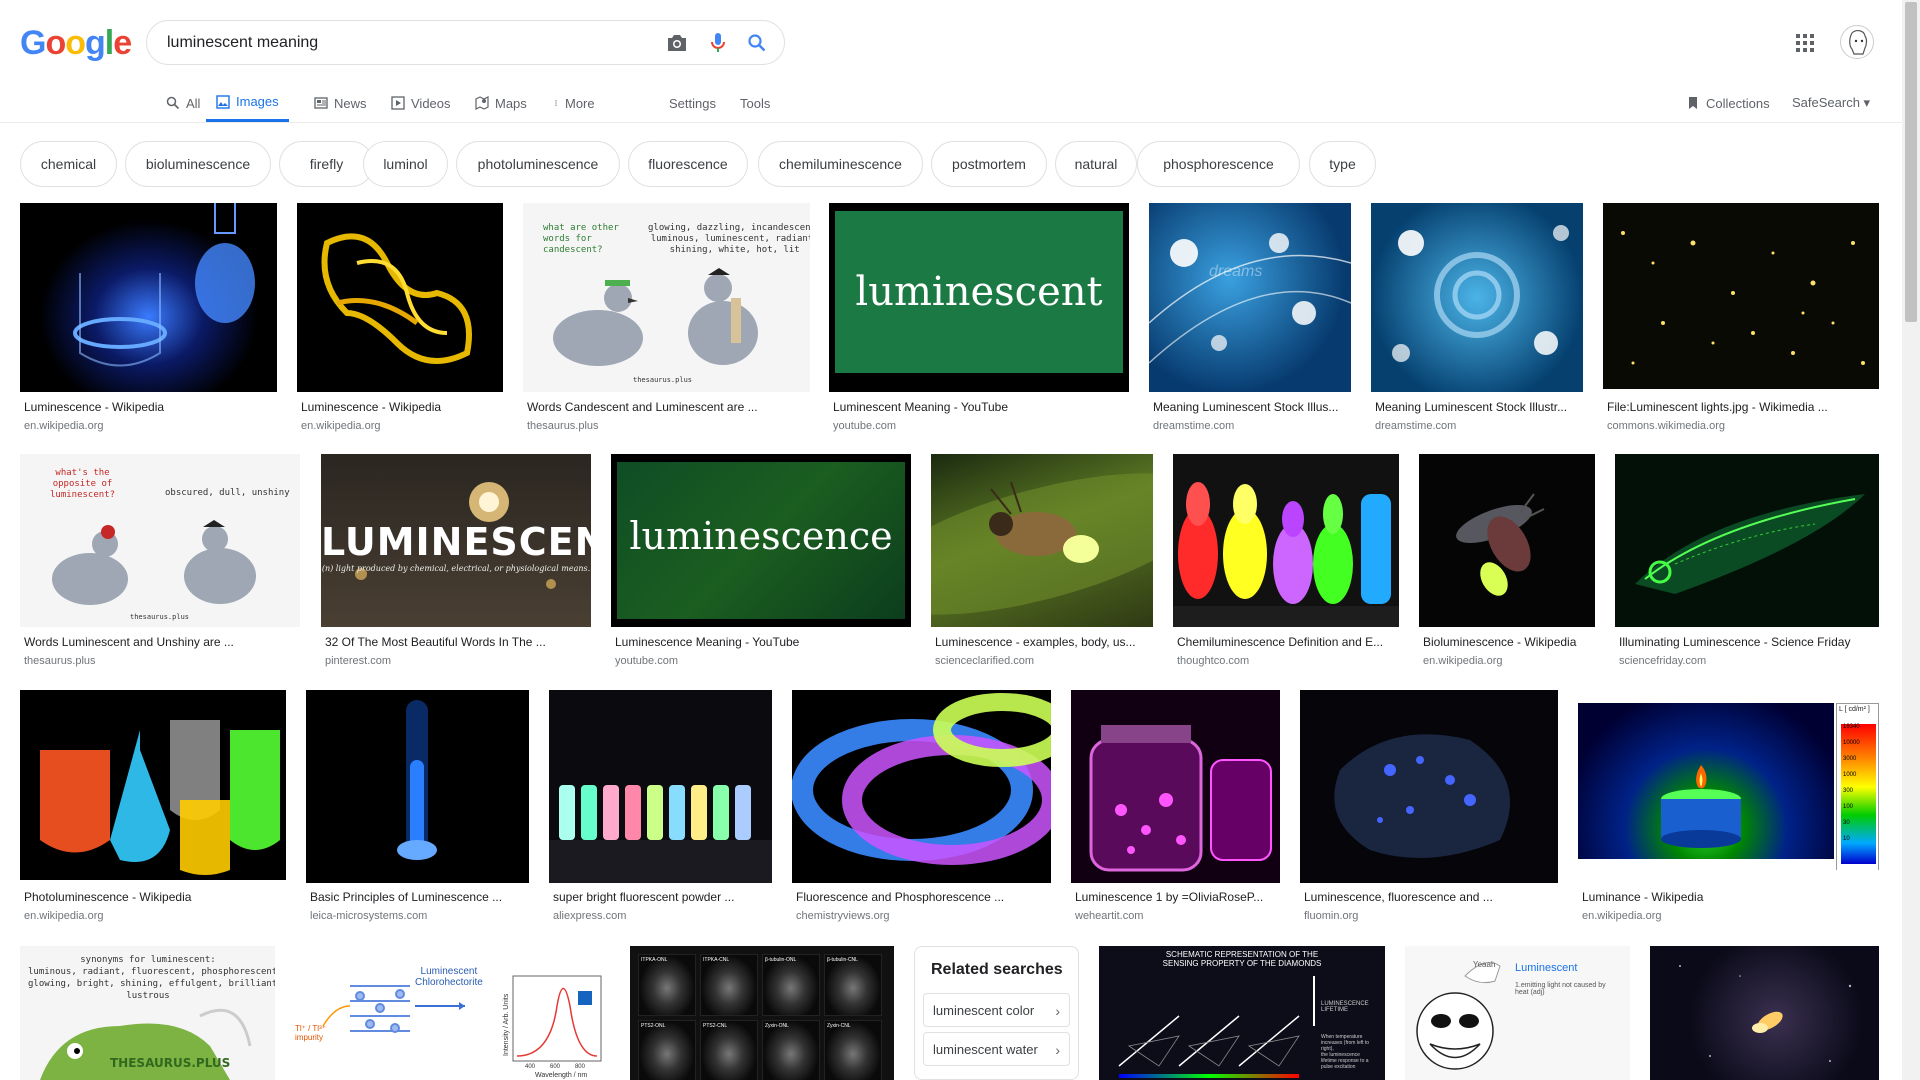 Image resolution: width=1920 pixels, height=1080 pixels. What do you see at coordinates (326, 164) in the screenshot?
I see `chip: firefly` at bounding box center [326, 164].